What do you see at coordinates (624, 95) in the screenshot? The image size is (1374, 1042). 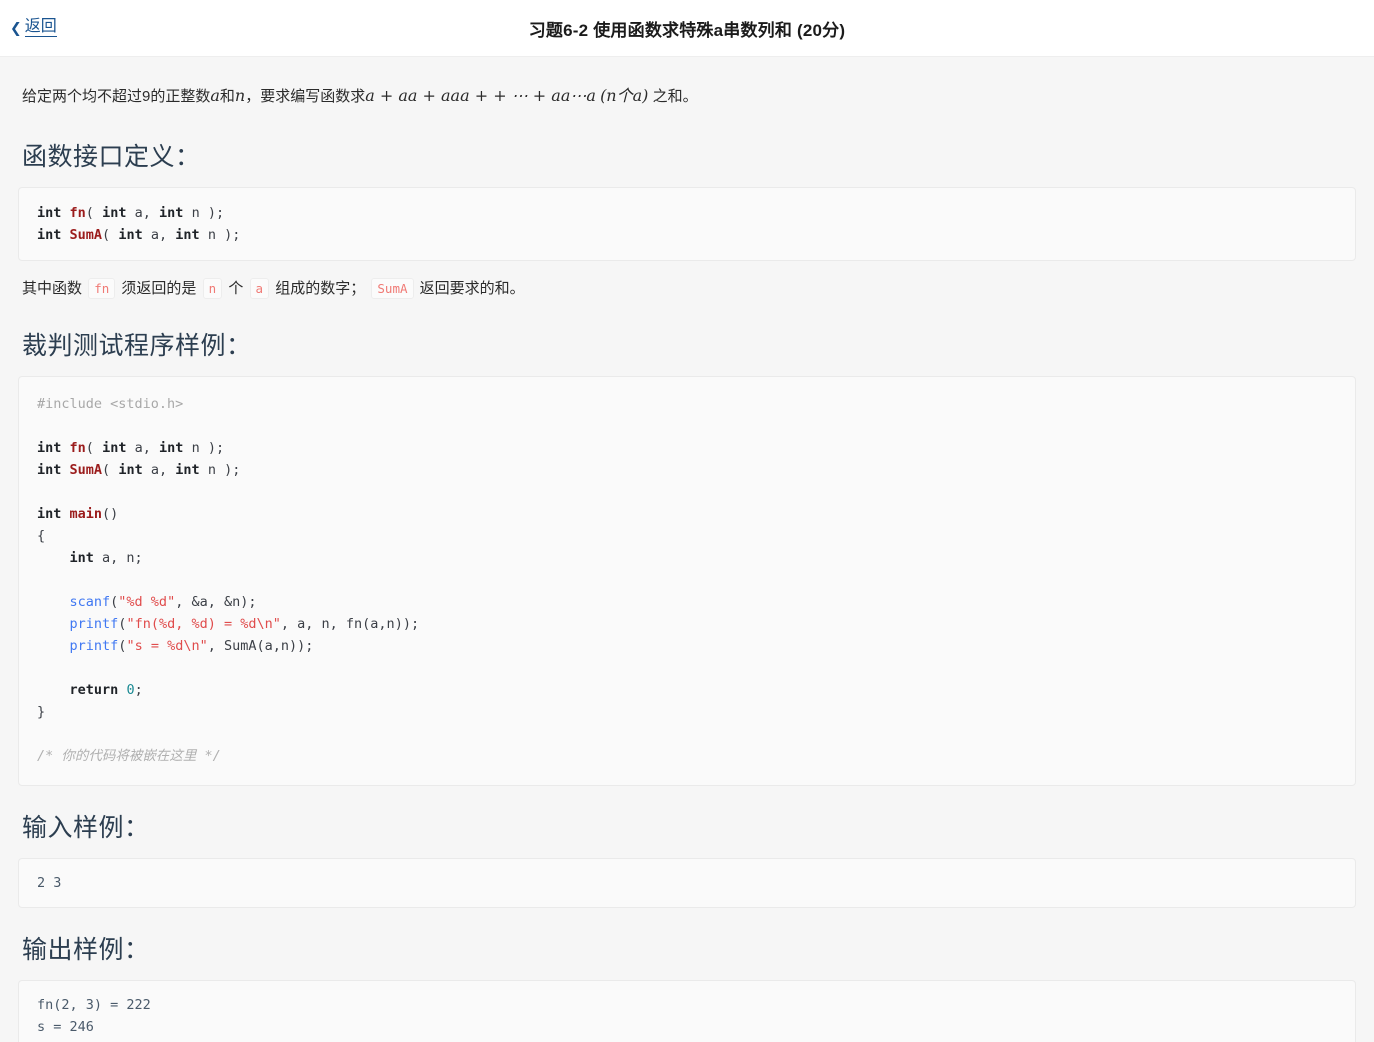 I see `intro-formula-paren: (n个a)` at bounding box center [624, 95].